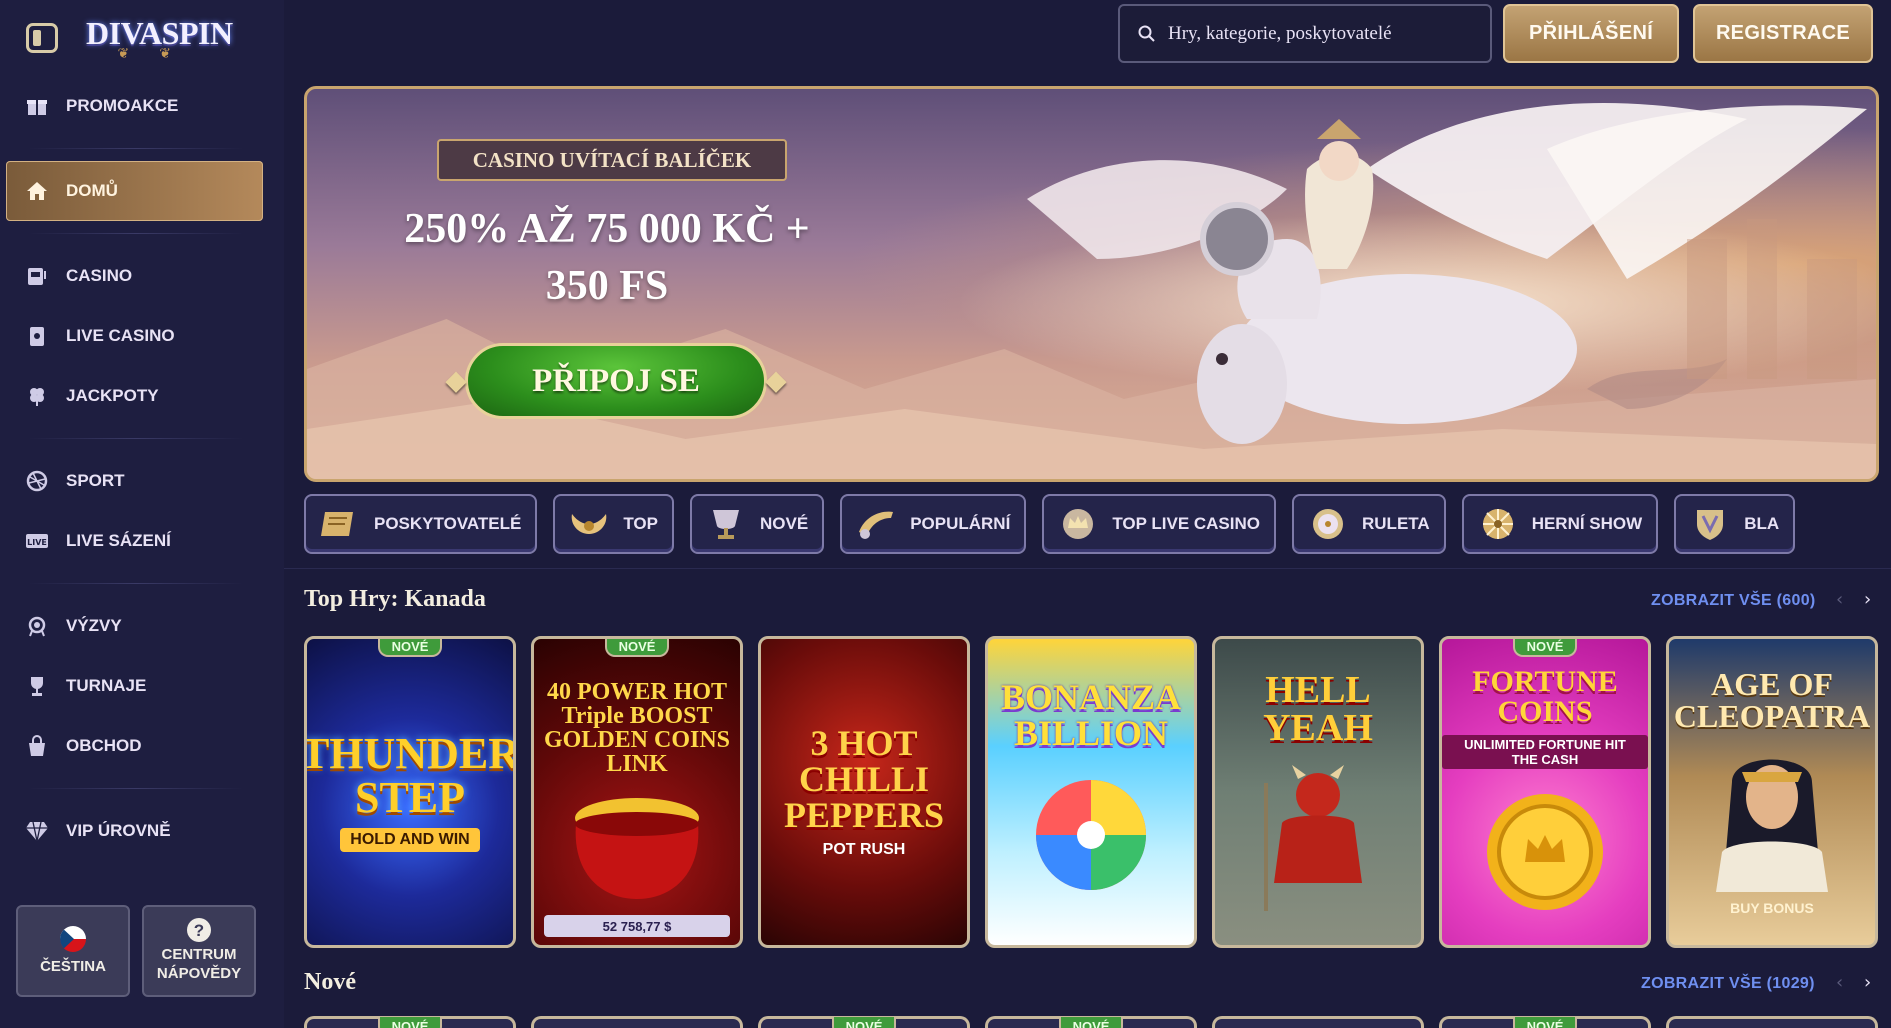 The image size is (1891, 1028). I want to click on svg-text: LIVE, so click(37, 542).